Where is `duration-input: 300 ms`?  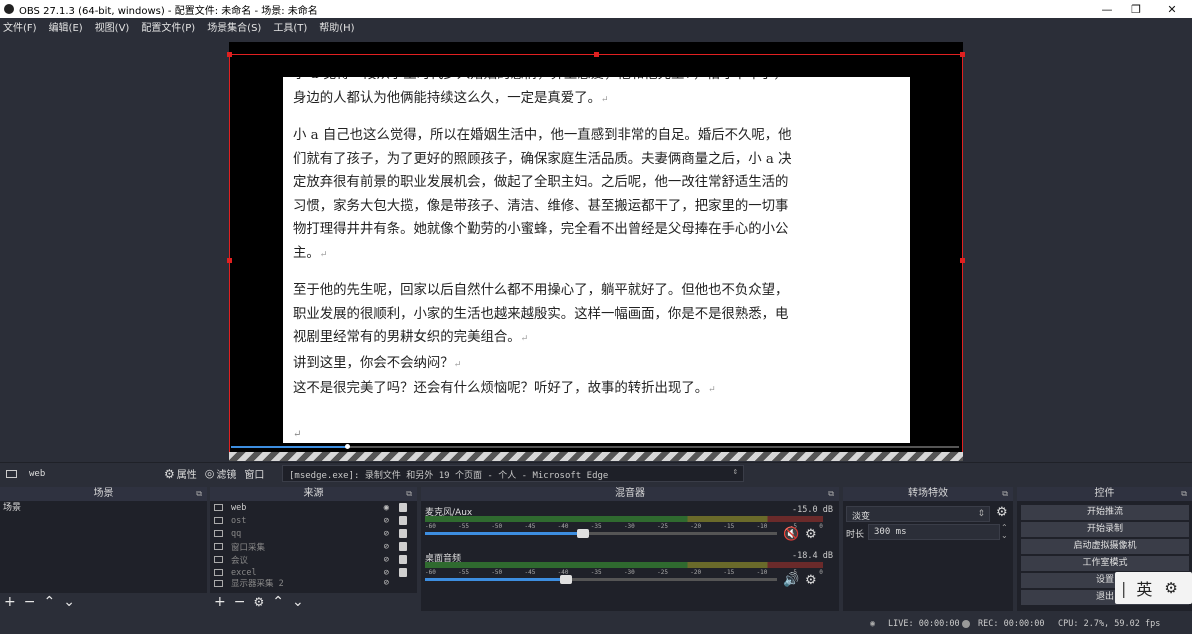
duration-input: 300 ms is located at coordinates (934, 532).